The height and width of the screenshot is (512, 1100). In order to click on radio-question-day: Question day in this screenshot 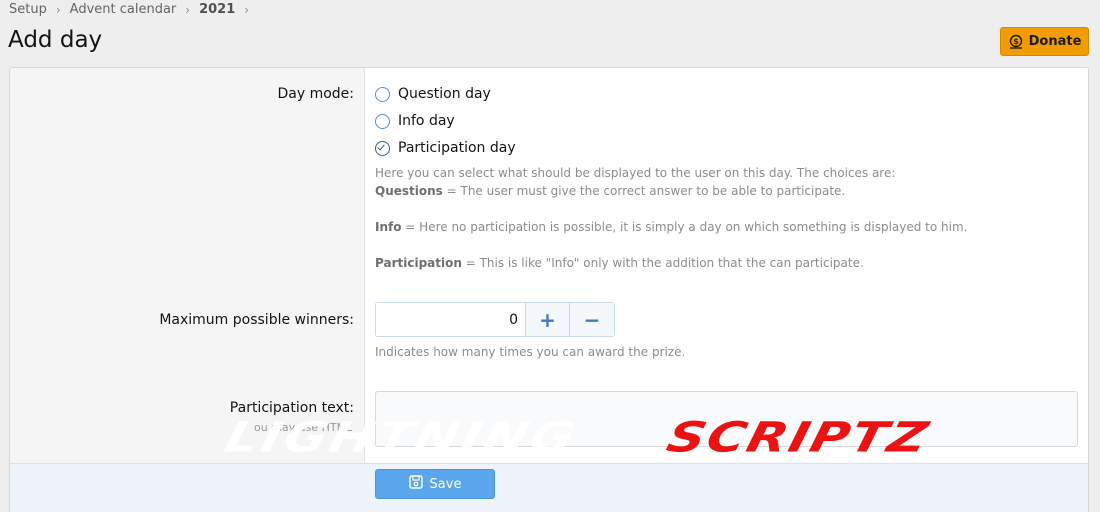, I will do `click(433, 94)`.